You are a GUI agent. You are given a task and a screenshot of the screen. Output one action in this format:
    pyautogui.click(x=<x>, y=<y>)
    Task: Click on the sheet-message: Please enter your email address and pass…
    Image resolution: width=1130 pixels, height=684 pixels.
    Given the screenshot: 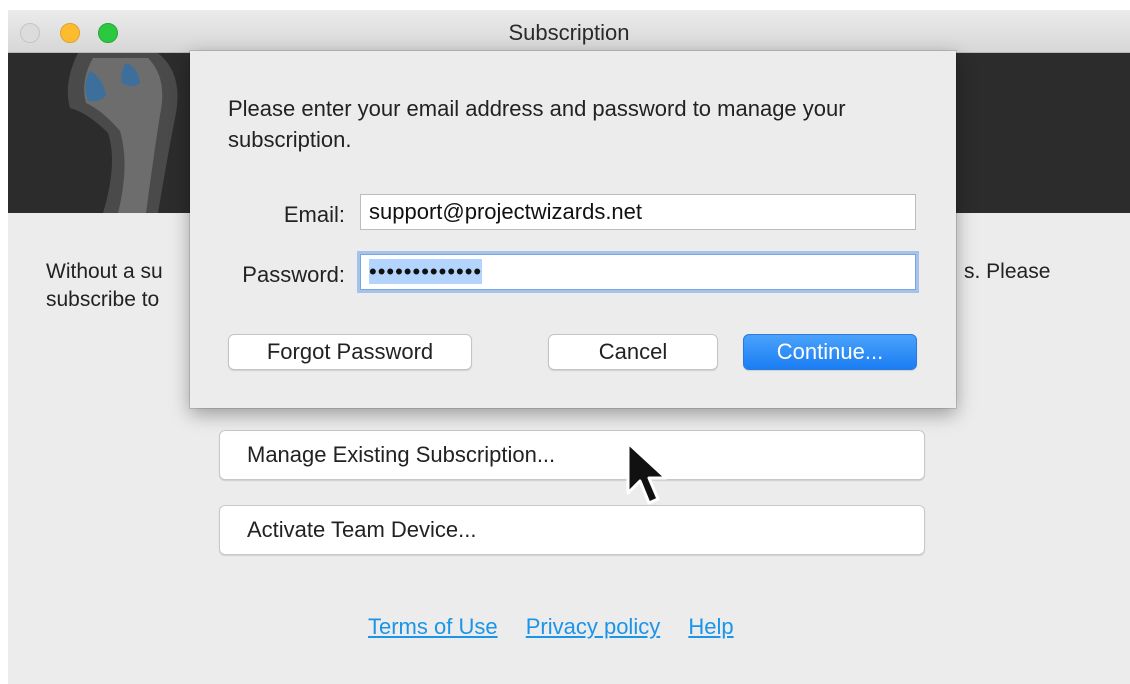 What is the action you would take?
    pyautogui.click(x=537, y=124)
    